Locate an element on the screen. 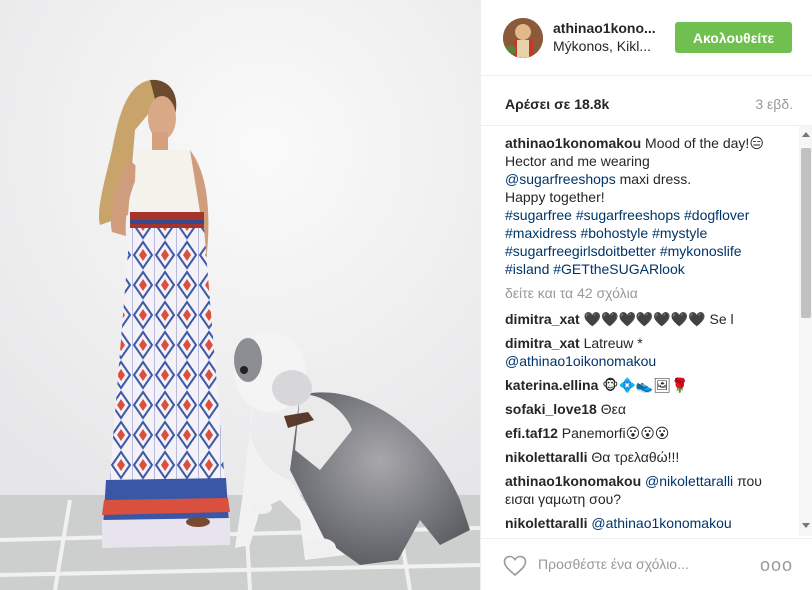 Image resolution: width=812 pixels, height=590 pixels. heart-icon is located at coordinates (515, 568).